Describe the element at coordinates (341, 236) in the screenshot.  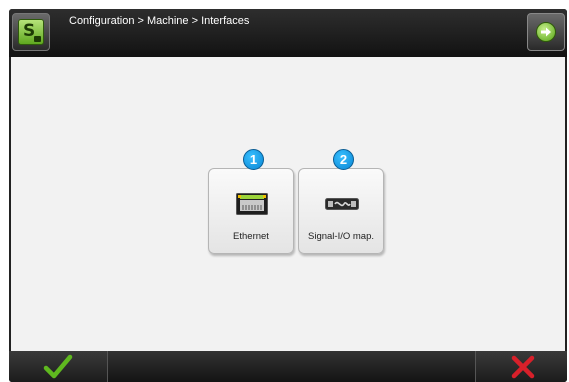
I see `signal-io-map-label: Signal-I/O map.` at that location.